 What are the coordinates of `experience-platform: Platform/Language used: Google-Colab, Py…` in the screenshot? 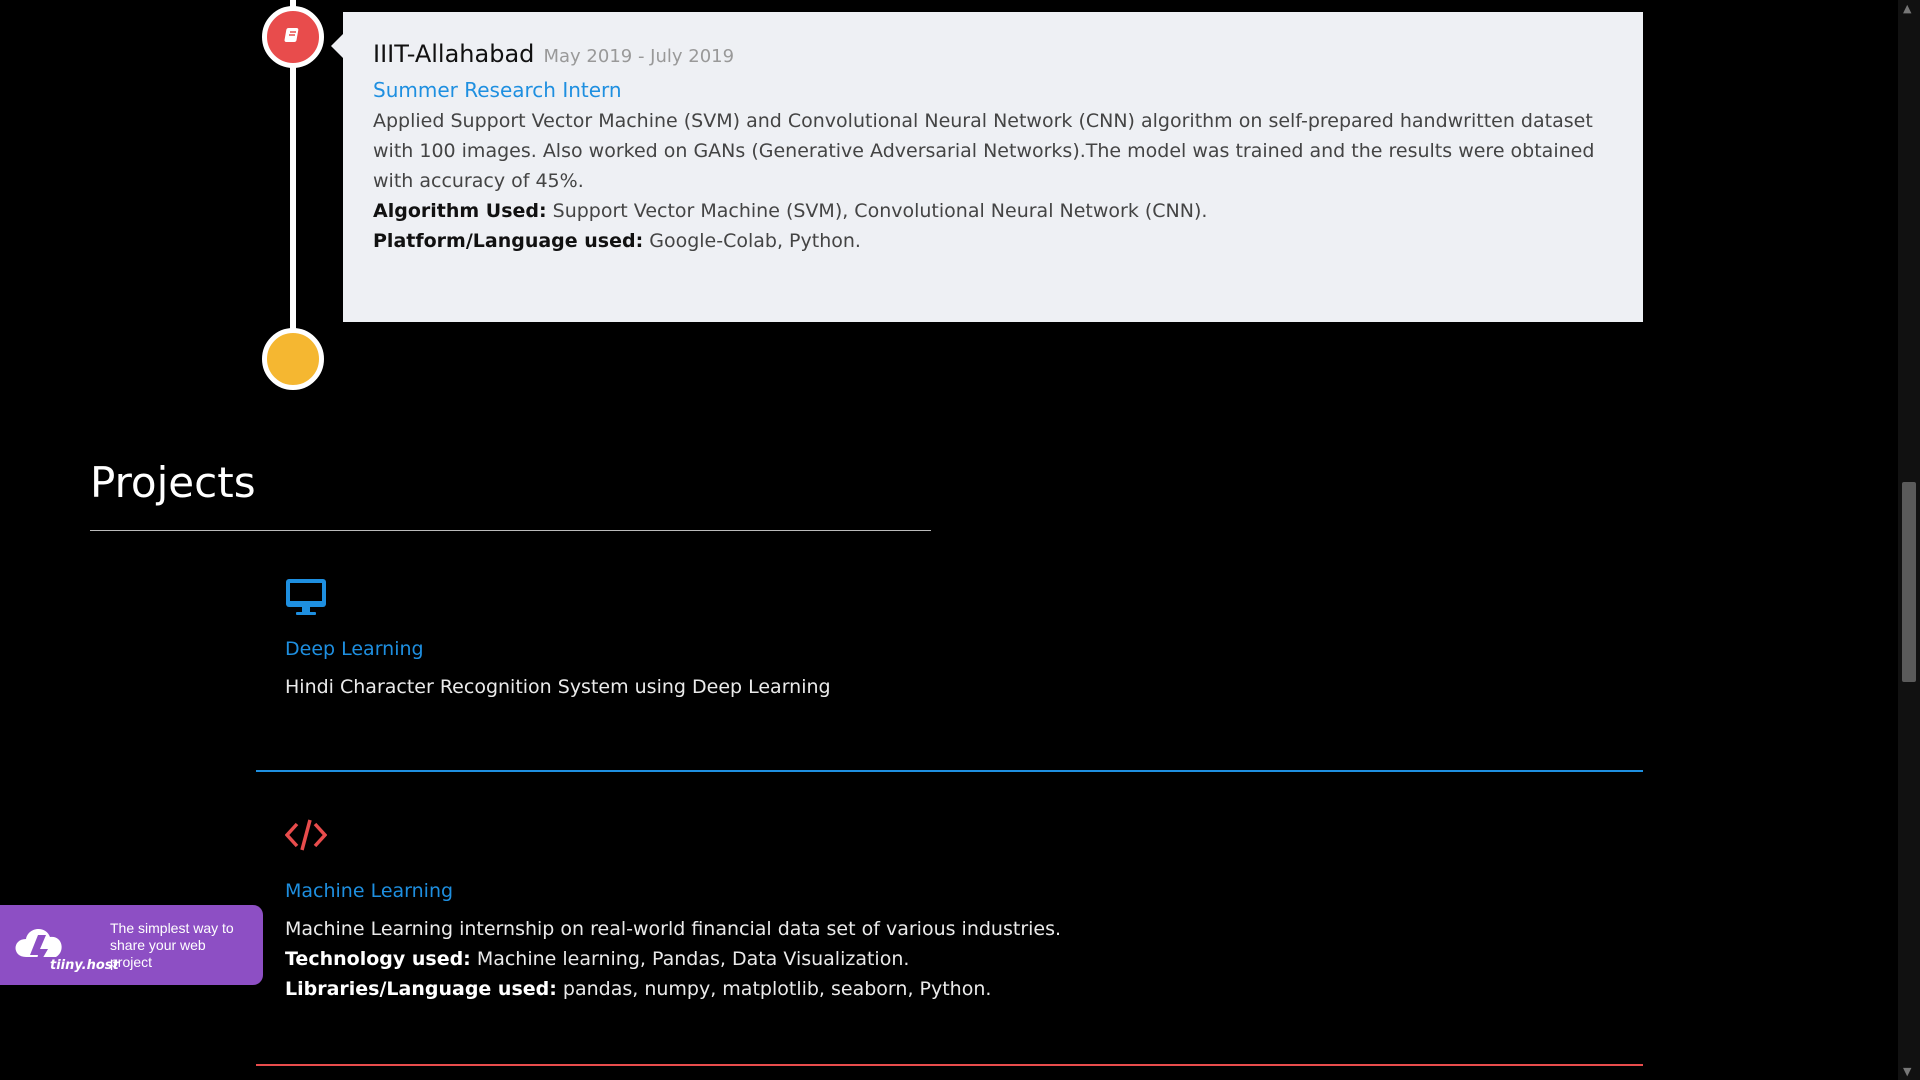 It's located at (617, 241).